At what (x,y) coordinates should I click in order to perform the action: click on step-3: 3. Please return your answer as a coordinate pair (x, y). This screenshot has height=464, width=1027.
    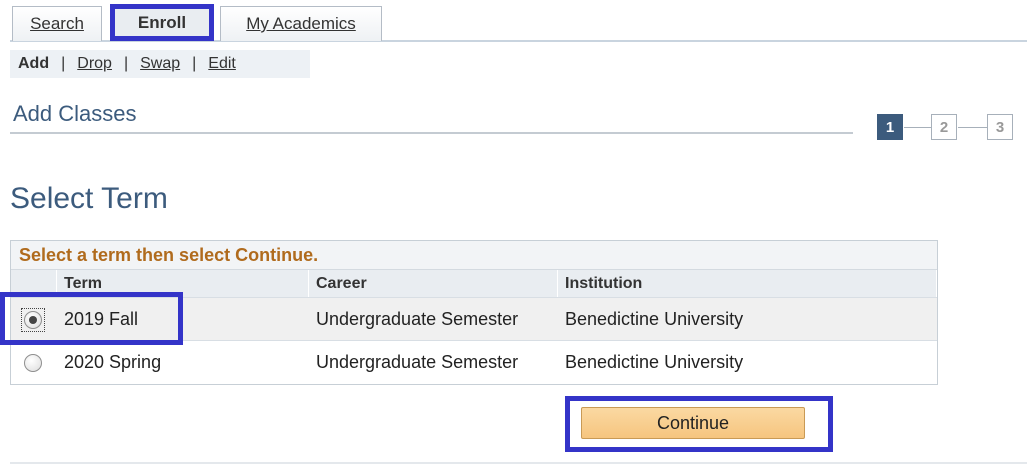
    Looking at the image, I should click on (1000, 127).